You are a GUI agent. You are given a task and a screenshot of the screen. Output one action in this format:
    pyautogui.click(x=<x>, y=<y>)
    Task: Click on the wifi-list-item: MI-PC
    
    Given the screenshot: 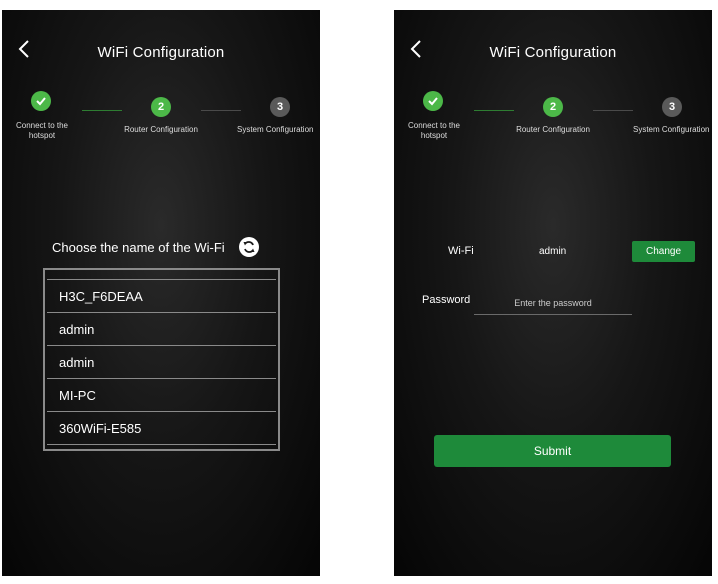 What is the action you would take?
    pyautogui.click(x=161, y=395)
    